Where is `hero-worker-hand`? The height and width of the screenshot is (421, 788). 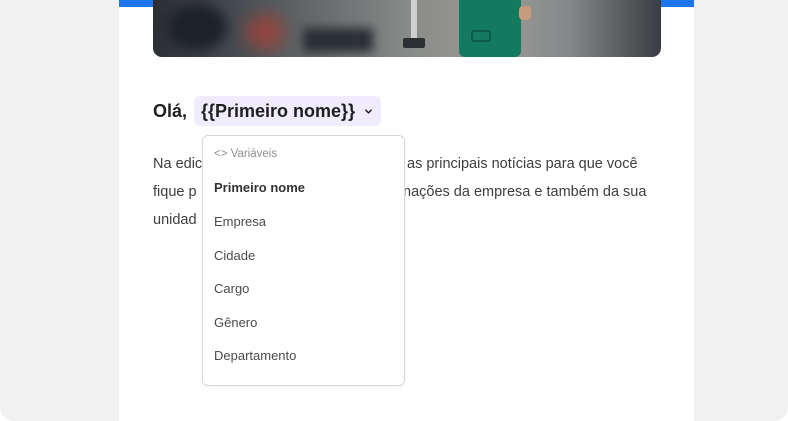
hero-worker-hand is located at coordinates (525, 13).